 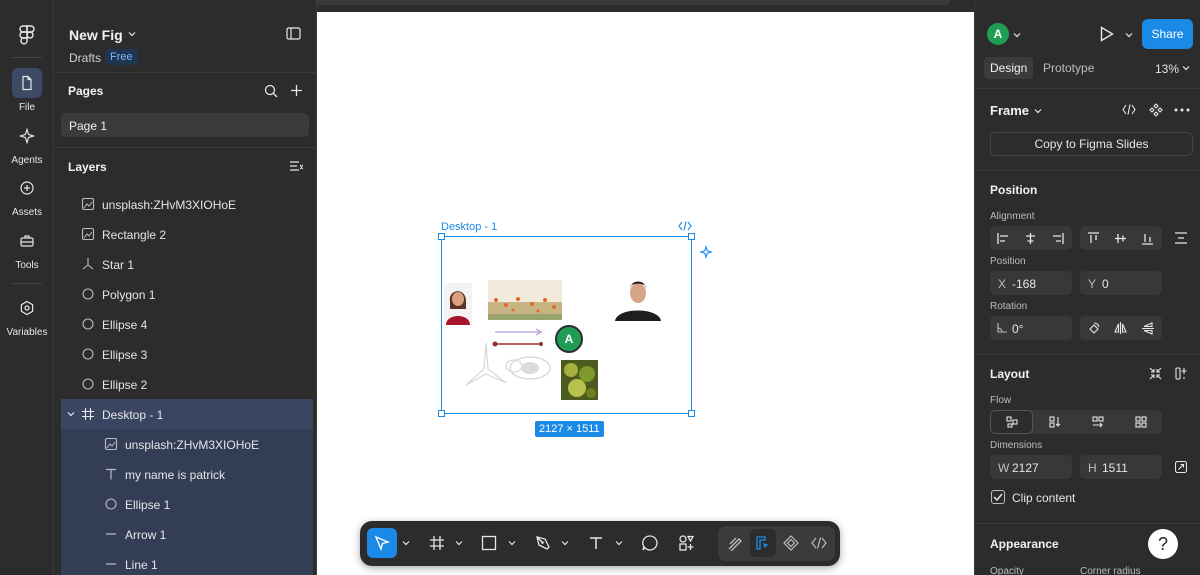 What do you see at coordinates (1120, 328) in the screenshot?
I see `flip-horizontal-button` at bounding box center [1120, 328].